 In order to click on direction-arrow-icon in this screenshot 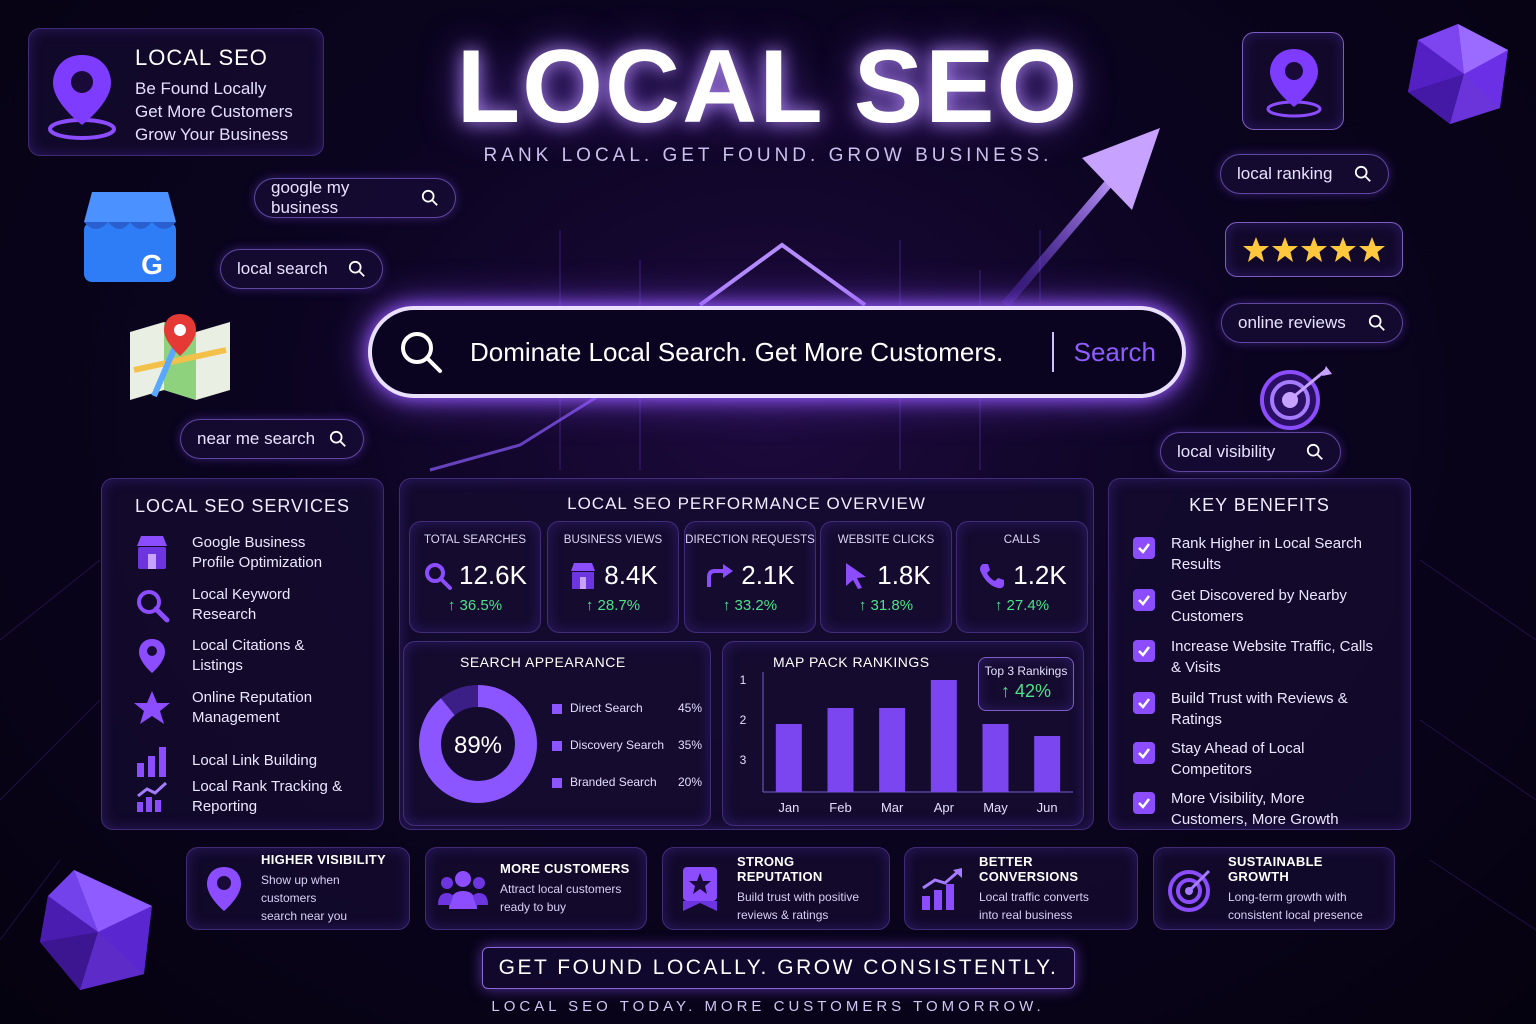, I will do `click(720, 575)`.